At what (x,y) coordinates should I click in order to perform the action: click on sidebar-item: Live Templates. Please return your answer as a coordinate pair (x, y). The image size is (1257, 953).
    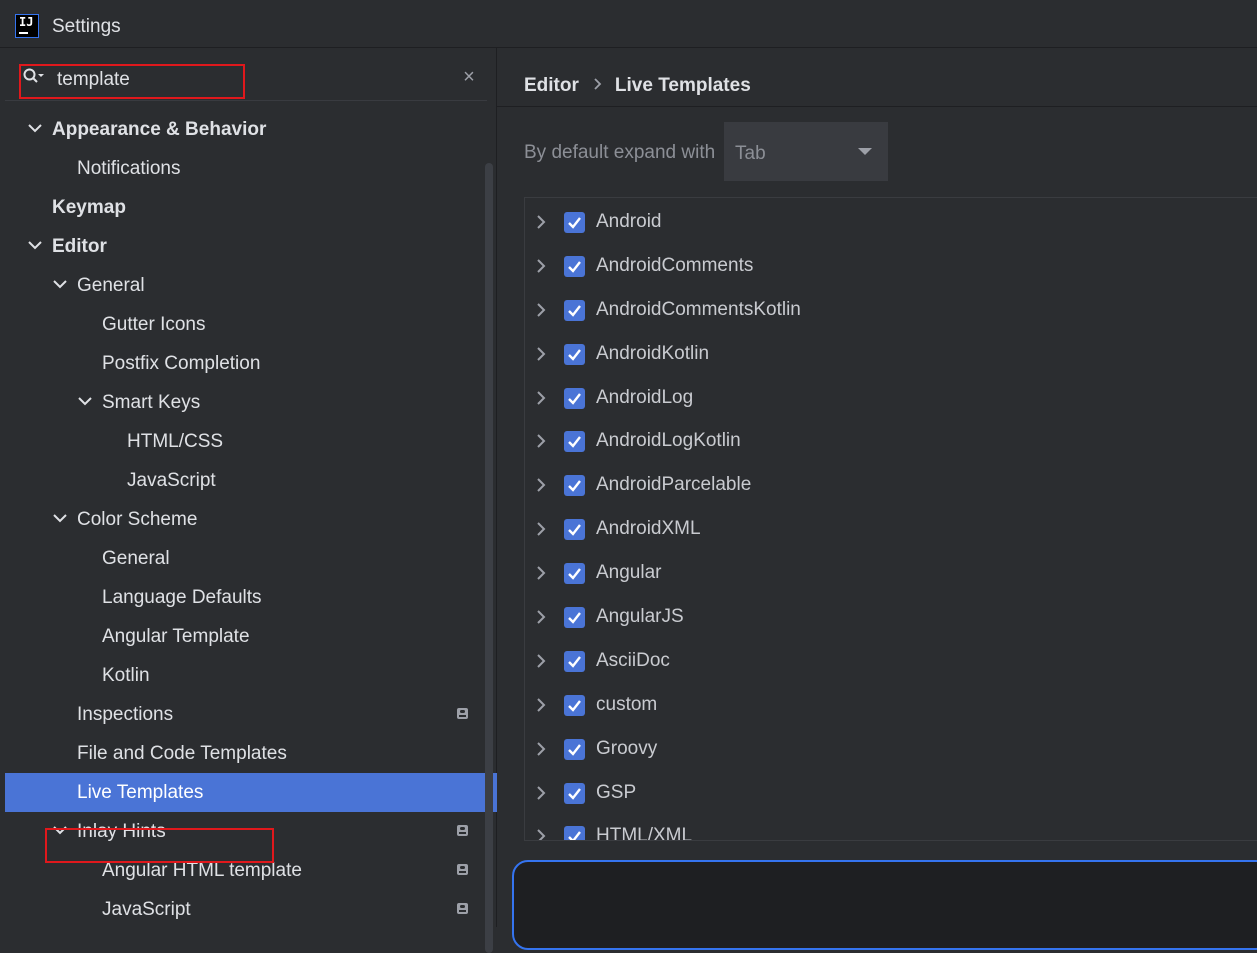
    Looking at the image, I should click on (251, 792).